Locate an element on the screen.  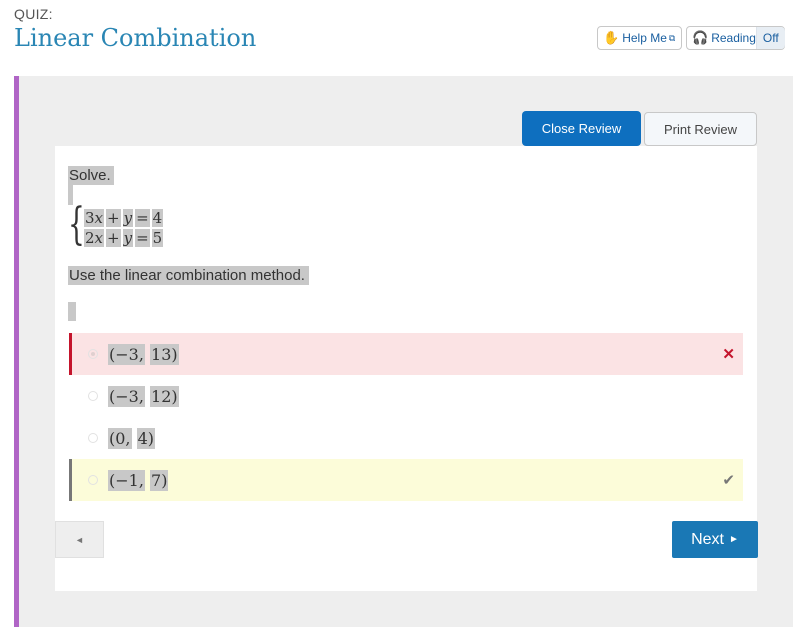
eq1-equals: = is located at coordinates (142, 218).